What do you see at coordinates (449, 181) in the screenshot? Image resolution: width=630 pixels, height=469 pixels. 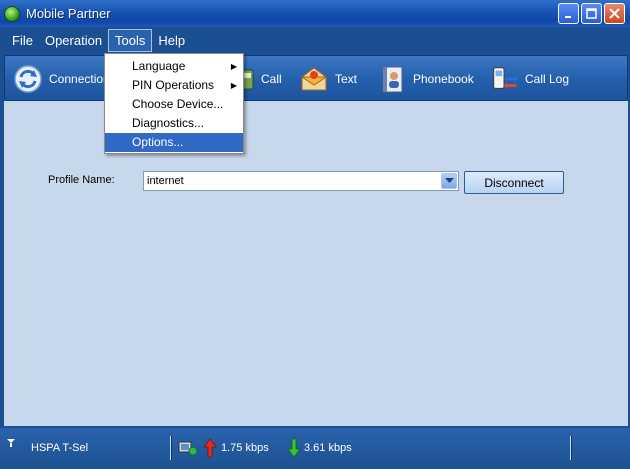 I see `chevron-down-icon` at bounding box center [449, 181].